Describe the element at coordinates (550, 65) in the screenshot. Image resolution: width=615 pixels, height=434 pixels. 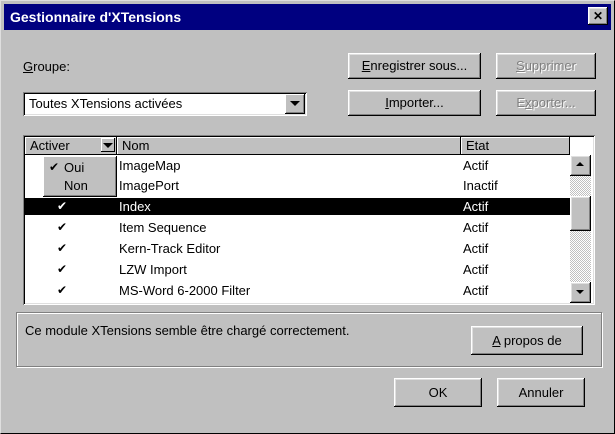
I see `delete-label: upprimer` at that location.